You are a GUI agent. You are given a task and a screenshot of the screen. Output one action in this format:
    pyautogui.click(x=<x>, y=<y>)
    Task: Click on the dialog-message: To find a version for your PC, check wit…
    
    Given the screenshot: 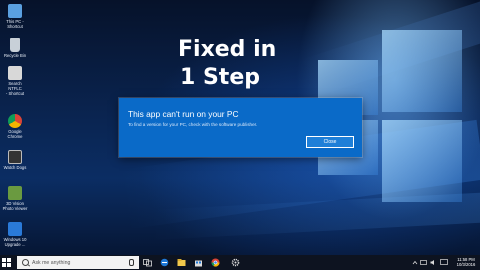 What is the action you would take?
    pyautogui.click(x=193, y=124)
    